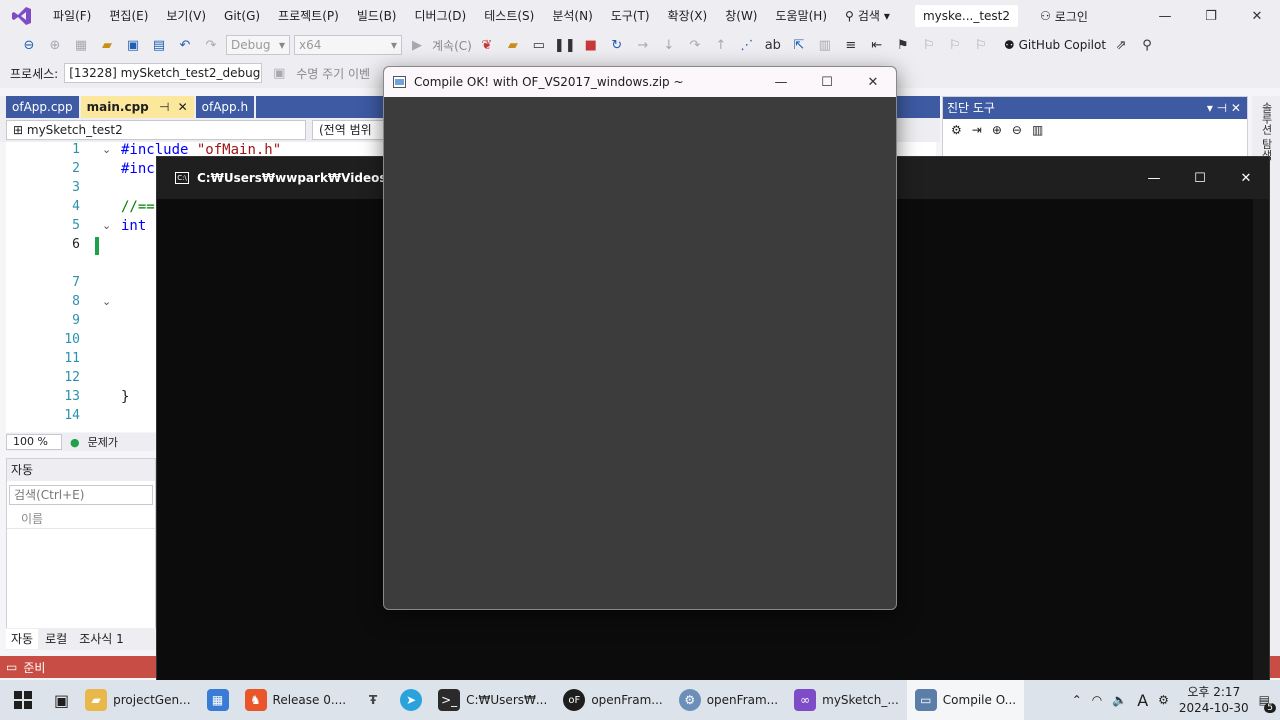 This screenshot has height=720, width=1280. What do you see at coordinates (242, 16) in the screenshot?
I see `menu-git: Git(G)` at bounding box center [242, 16].